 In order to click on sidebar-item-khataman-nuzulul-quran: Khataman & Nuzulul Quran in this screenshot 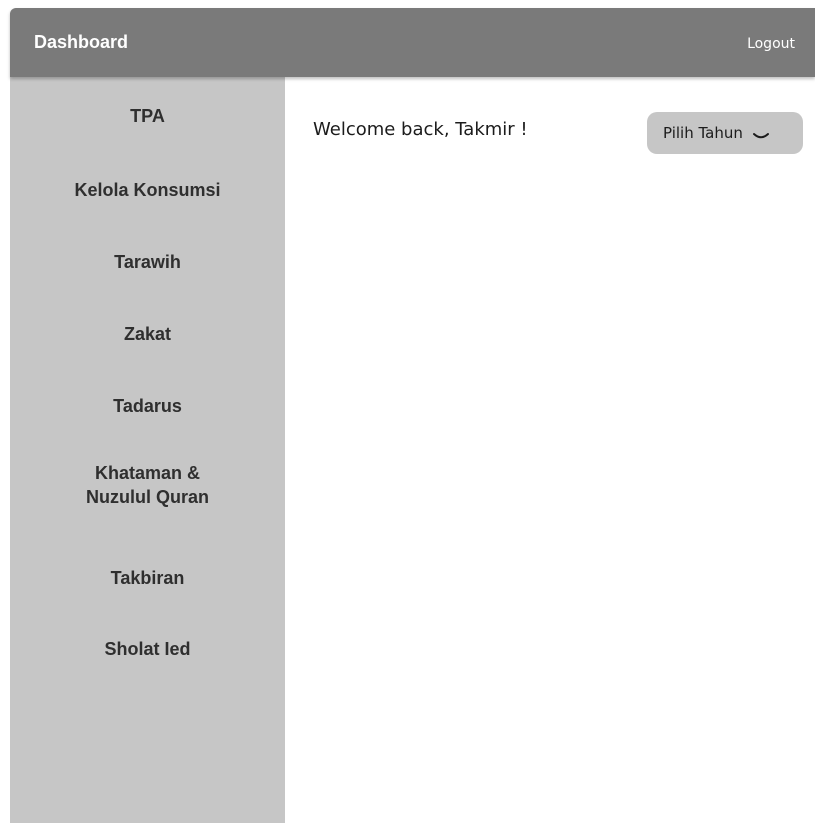, I will do `click(147, 485)`.